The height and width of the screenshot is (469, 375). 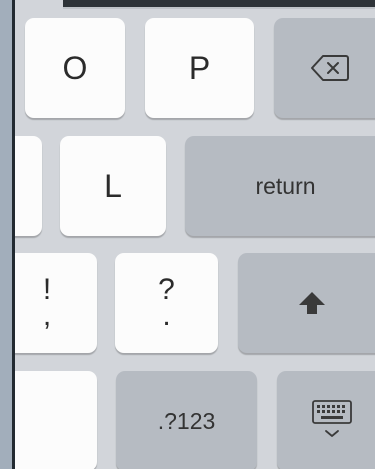 What do you see at coordinates (285, 185) in the screenshot?
I see `return-key-label: return` at bounding box center [285, 185].